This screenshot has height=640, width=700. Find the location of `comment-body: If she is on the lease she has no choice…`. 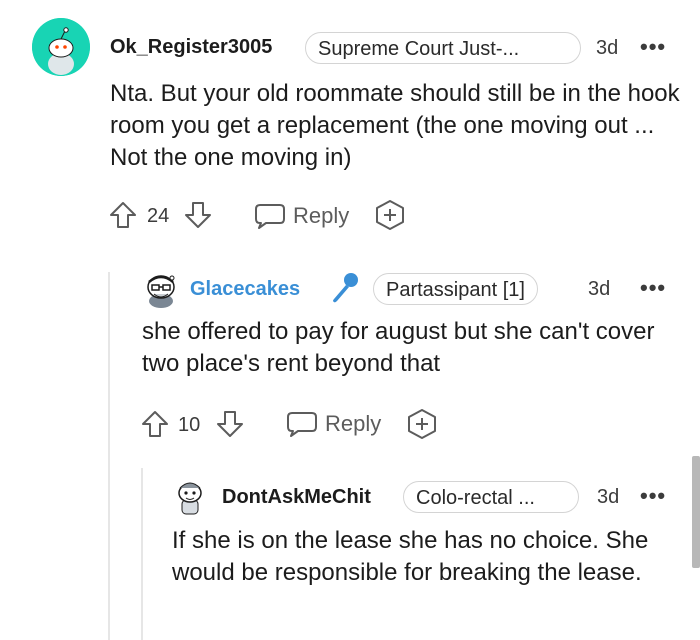

comment-body: If she is on the lease she has no choice… is located at coordinates (410, 556).